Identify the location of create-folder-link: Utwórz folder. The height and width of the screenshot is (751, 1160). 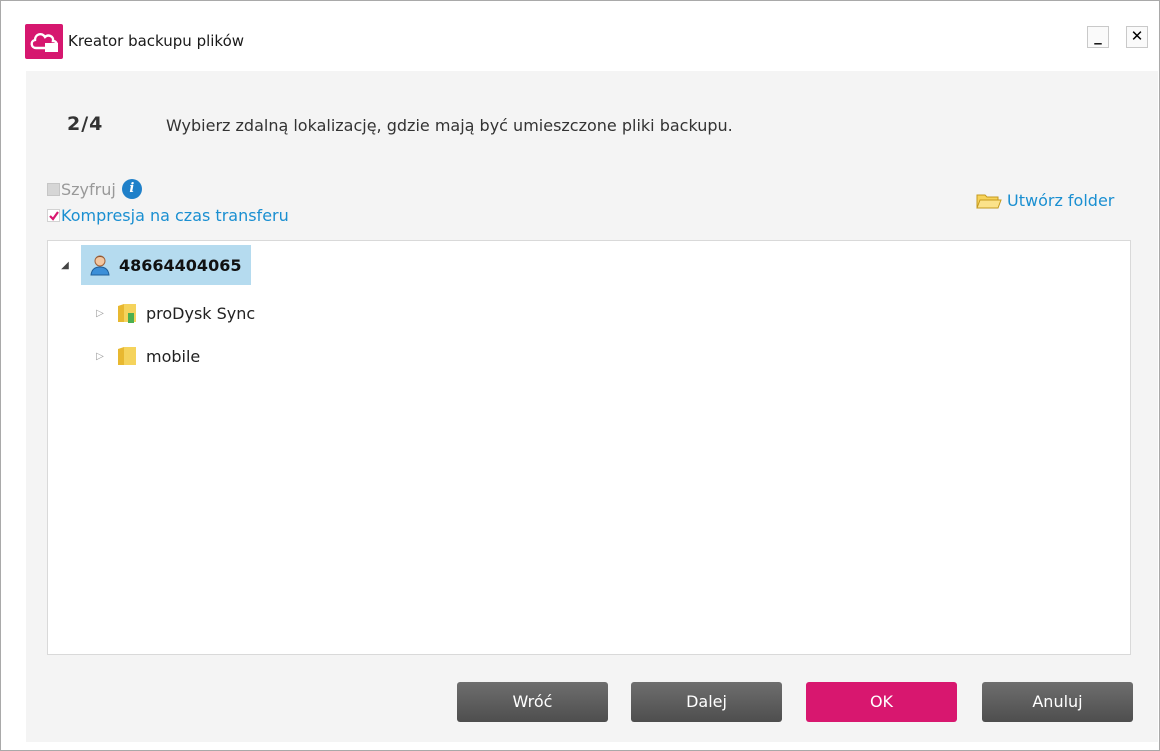
(1045, 200).